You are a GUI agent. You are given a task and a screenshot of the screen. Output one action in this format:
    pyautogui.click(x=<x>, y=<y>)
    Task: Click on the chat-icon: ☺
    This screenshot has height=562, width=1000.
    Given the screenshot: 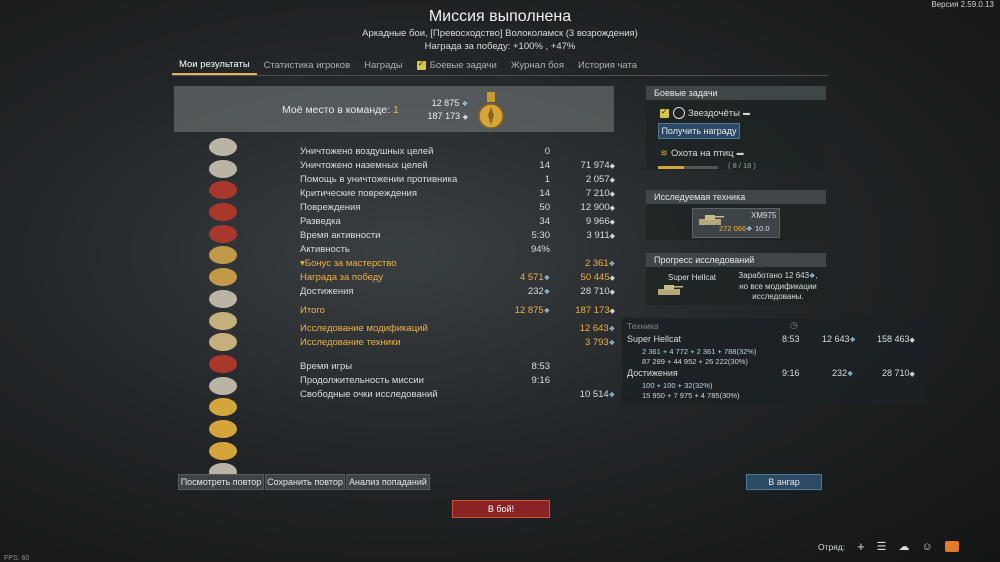 What is the action you would take?
    pyautogui.click(x=927, y=547)
    